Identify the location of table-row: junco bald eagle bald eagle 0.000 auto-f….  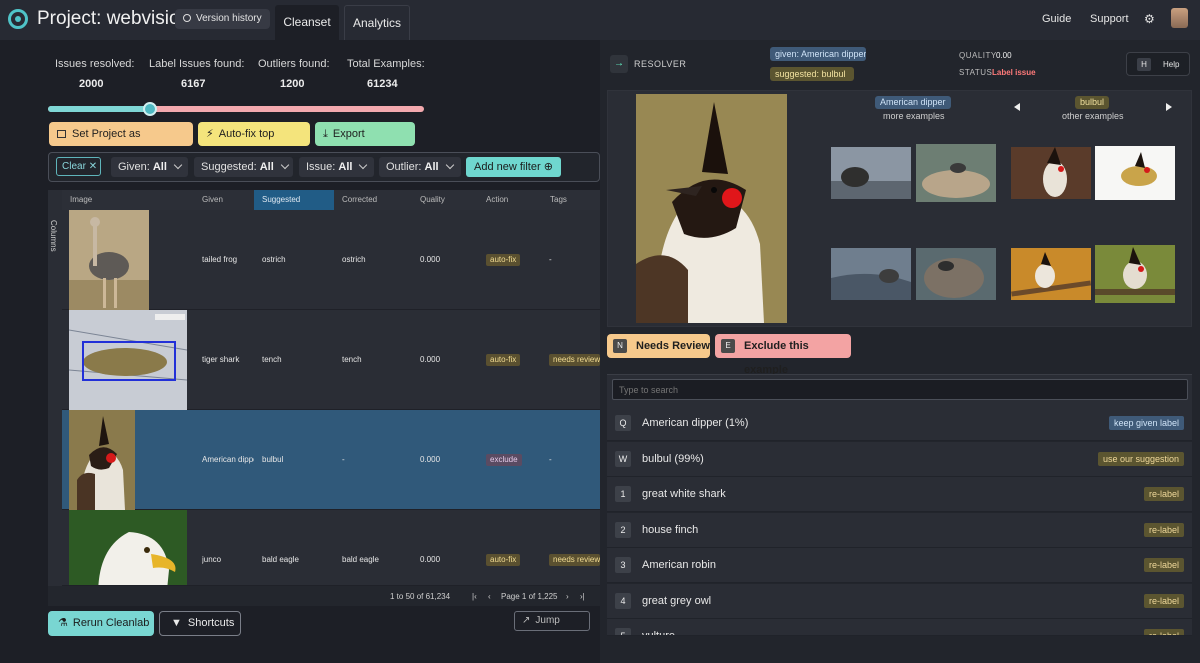
(331, 548).